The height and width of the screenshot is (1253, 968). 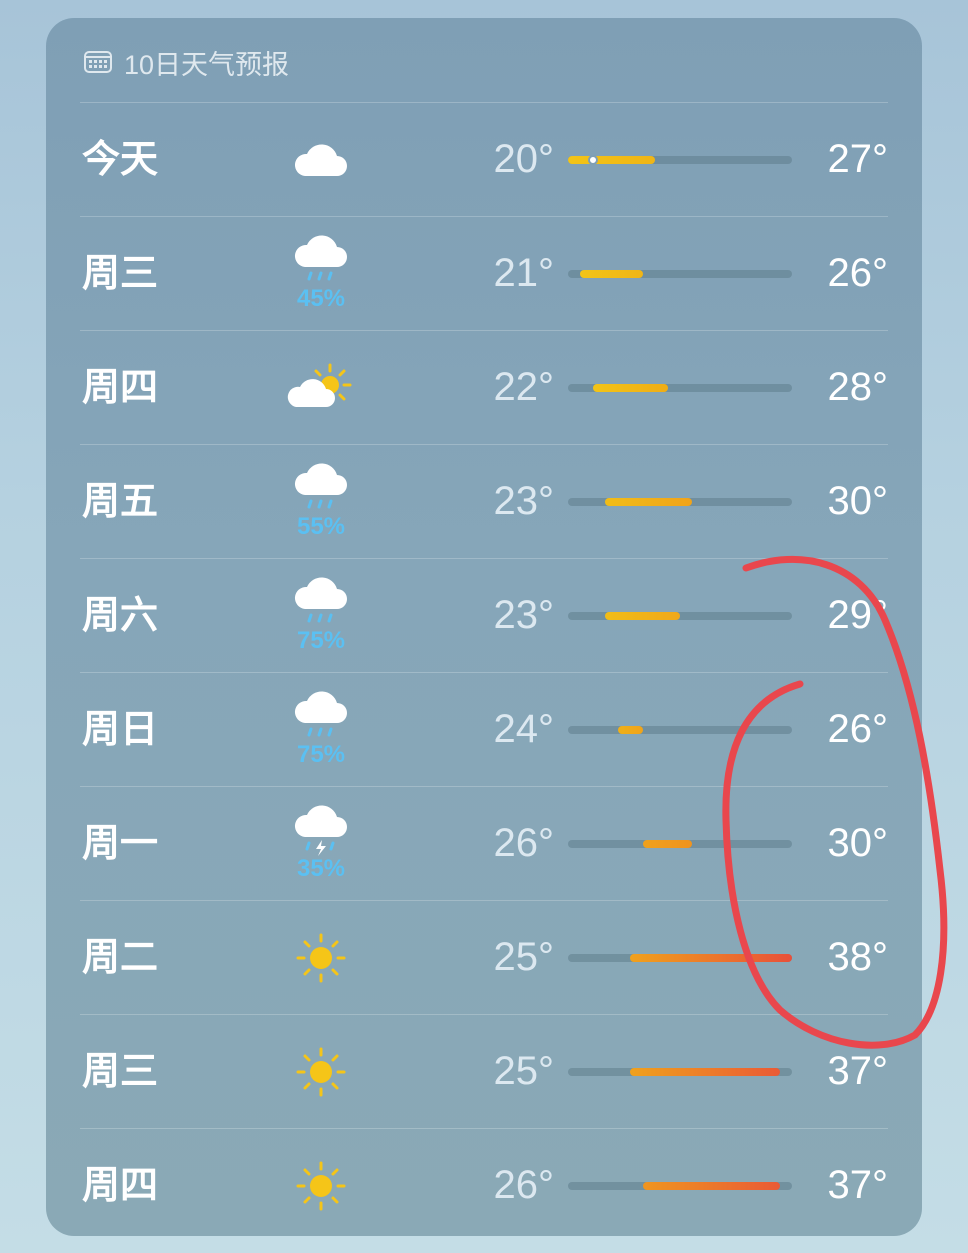 I want to click on cloud-icon, so click(x=321, y=160).